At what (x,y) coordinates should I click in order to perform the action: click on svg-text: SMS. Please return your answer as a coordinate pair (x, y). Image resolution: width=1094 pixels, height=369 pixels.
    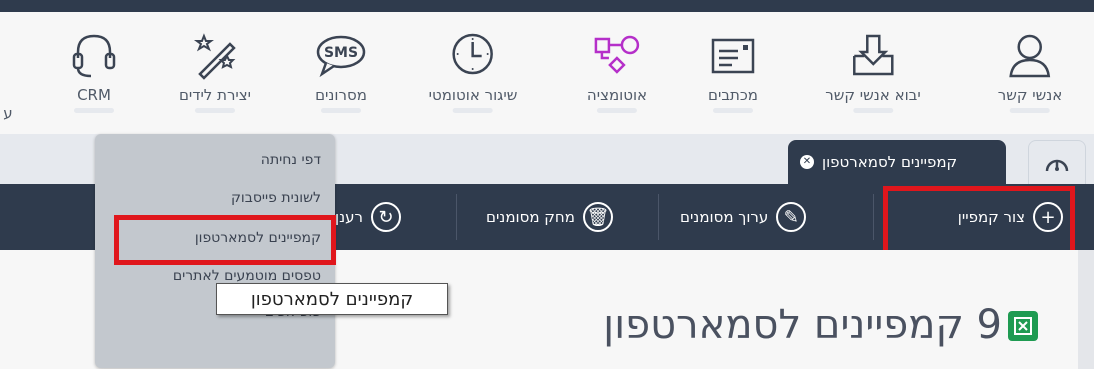
    Looking at the image, I should click on (341, 53).